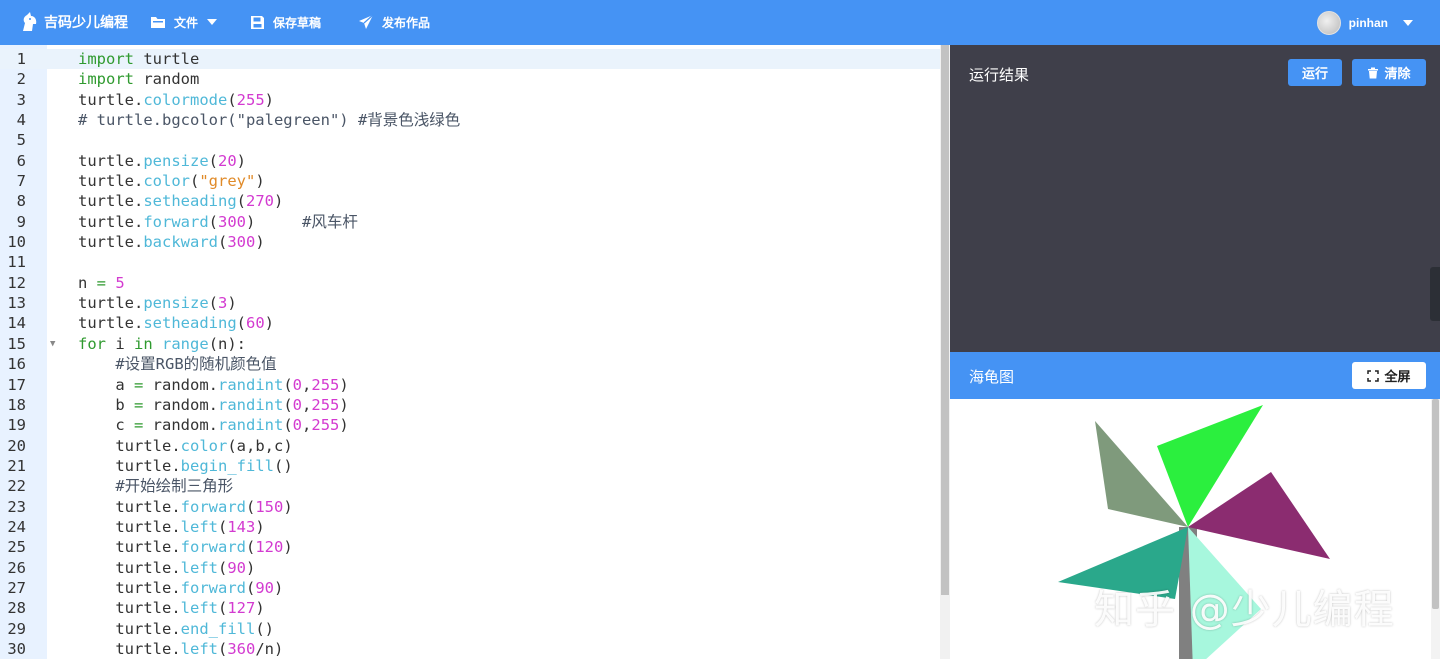  What do you see at coordinates (21, 99) in the screenshot?
I see `line-number: 3` at bounding box center [21, 99].